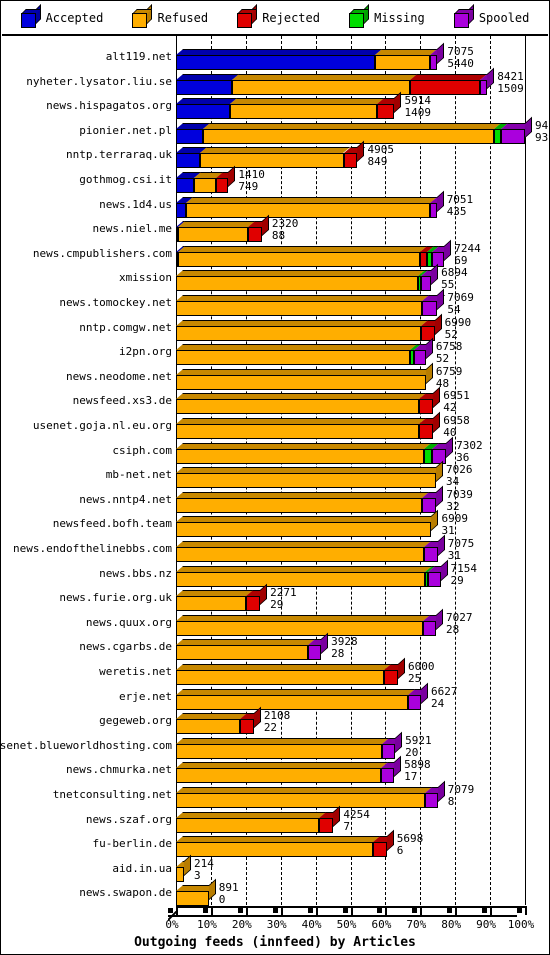 Image resolution: width=550 pixels, height=955 pixels. I want to click on bar-value-total: 6627, so click(444, 691).